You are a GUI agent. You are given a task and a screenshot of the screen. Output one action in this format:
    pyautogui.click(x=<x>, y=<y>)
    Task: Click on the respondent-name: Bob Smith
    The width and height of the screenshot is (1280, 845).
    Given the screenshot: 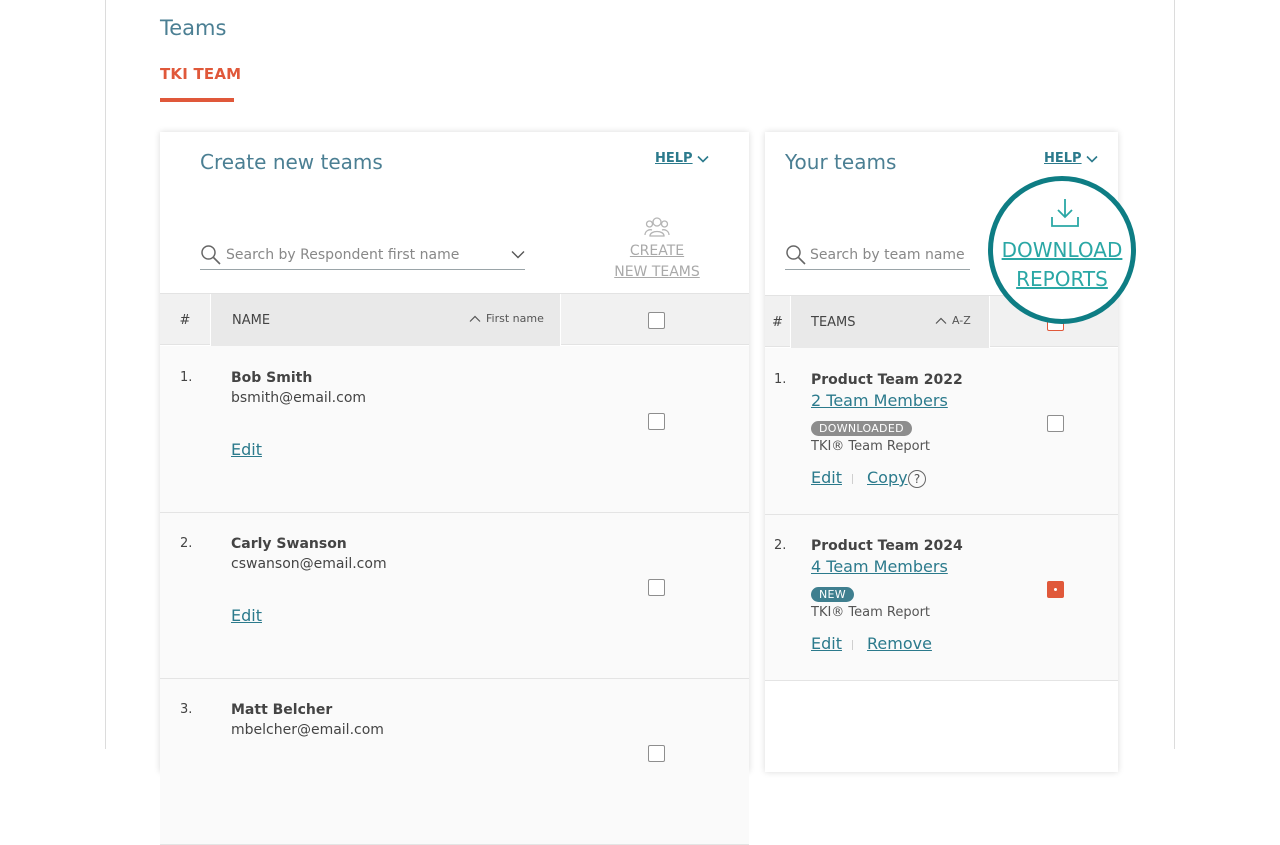 What is the action you would take?
    pyautogui.click(x=272, y=378)
    